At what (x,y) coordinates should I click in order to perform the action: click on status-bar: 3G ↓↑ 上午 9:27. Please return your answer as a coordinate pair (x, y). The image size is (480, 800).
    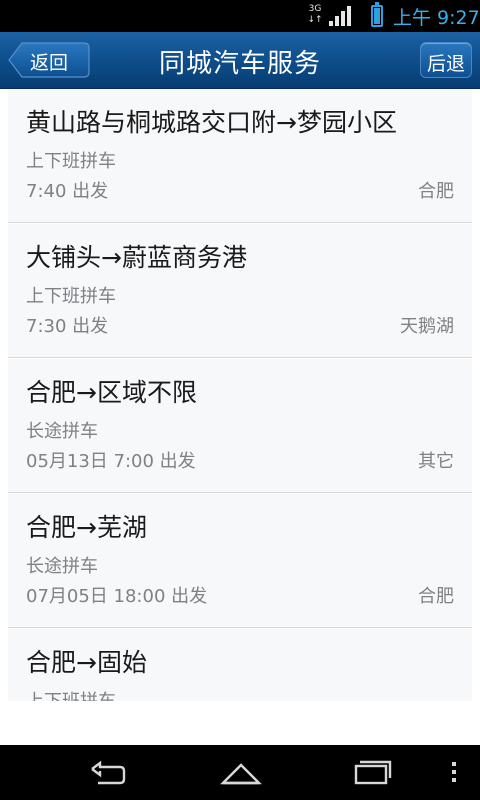
    Looking at the image, I should click on (240, 16).